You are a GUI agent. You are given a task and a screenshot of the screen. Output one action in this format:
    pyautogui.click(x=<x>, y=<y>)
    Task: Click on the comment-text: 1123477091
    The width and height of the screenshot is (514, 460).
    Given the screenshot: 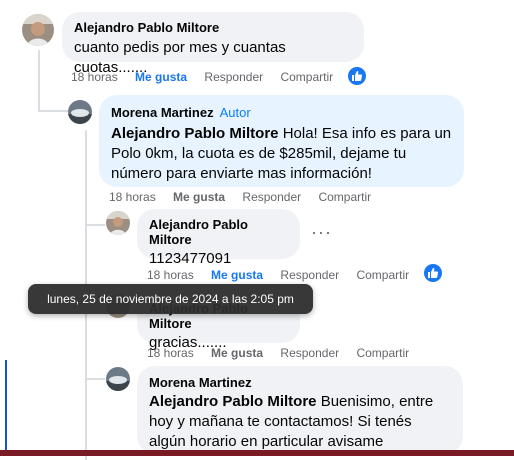 What is the action you would take?
    pyautogui.click(x=190, y=258)
    